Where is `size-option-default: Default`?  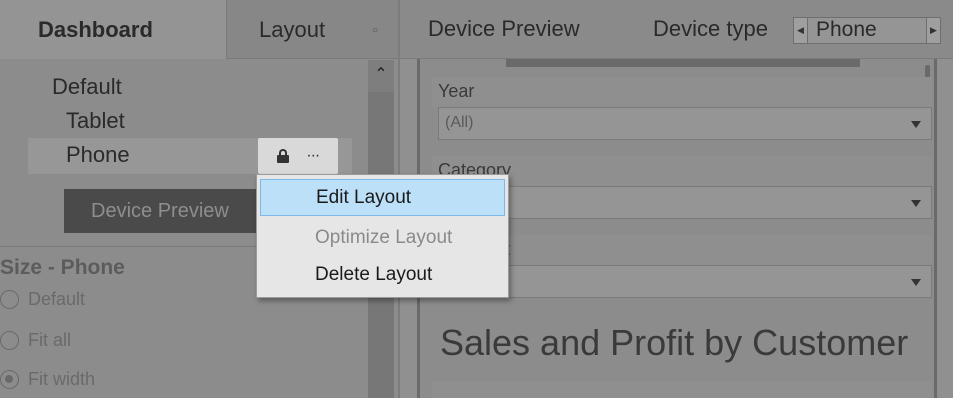 size-option-default: Default is located at coordinates (42, 299).